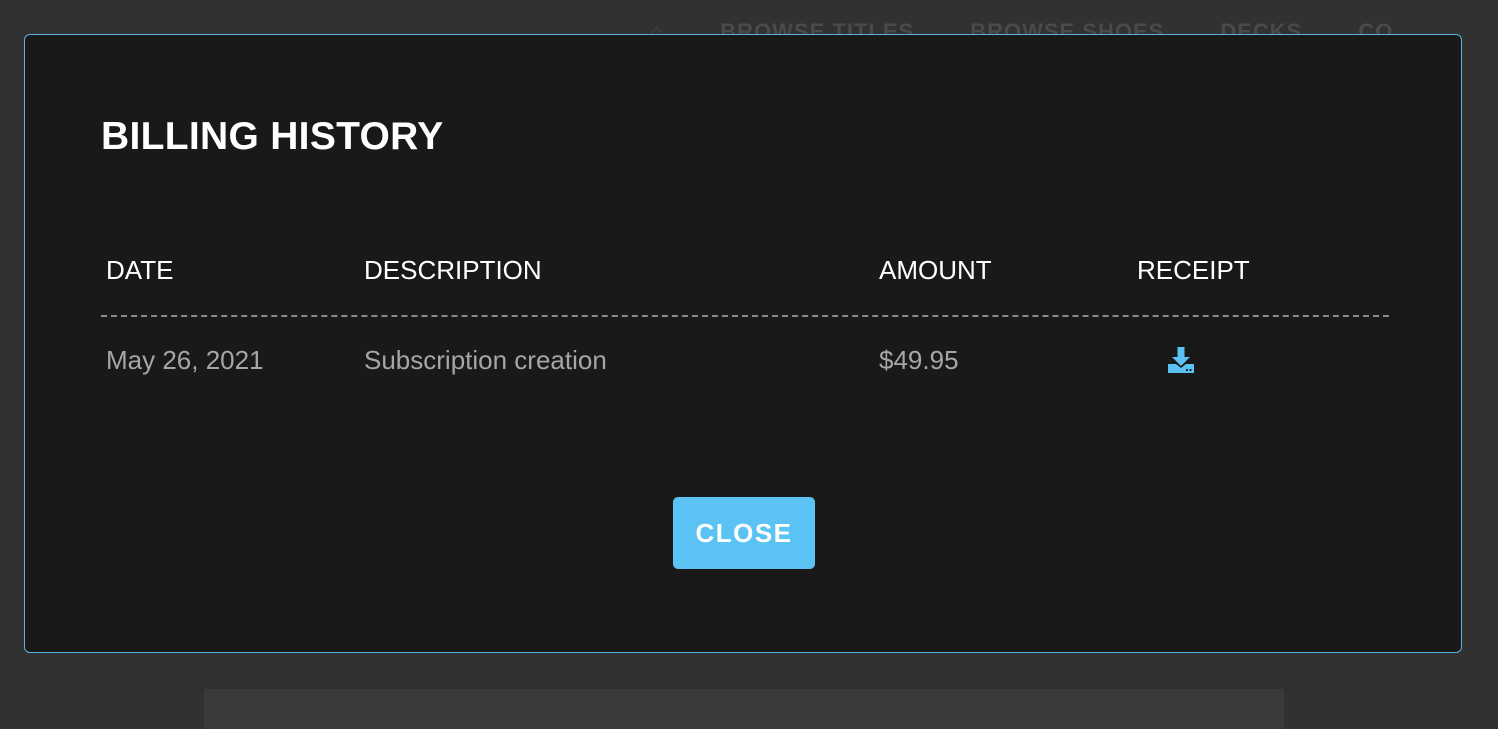 The height and width of the screenshot is (729, 1498). I want to click on column-header-date: DATE, so click(140, 269).